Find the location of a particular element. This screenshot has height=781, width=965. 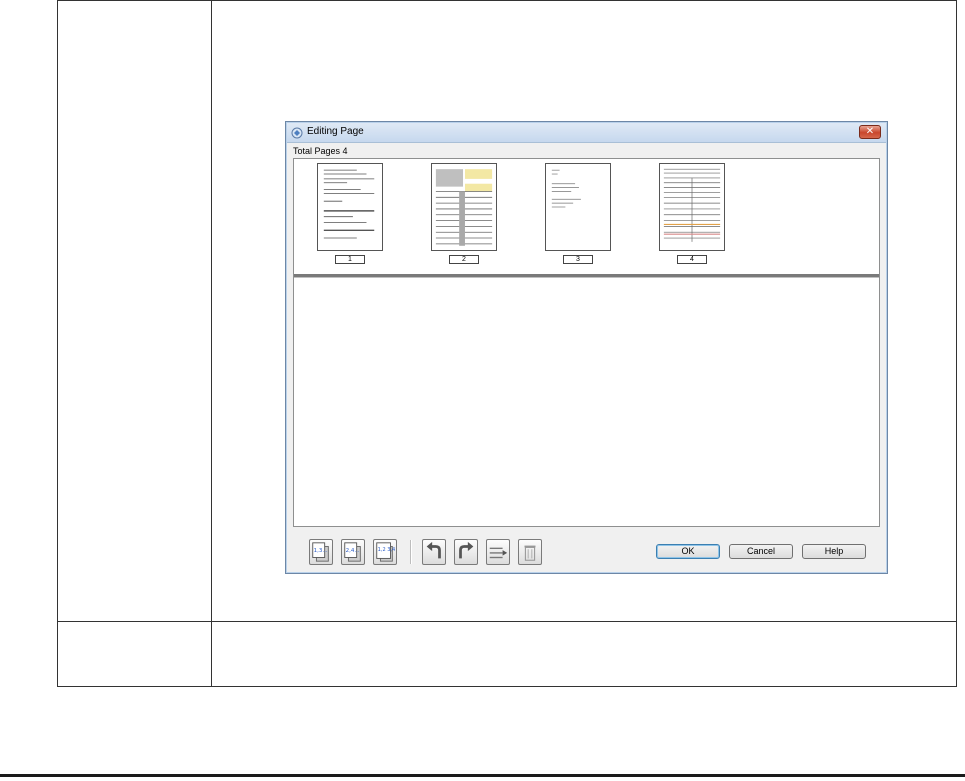

page-bottom-rule is located at coordinates (482, 775).